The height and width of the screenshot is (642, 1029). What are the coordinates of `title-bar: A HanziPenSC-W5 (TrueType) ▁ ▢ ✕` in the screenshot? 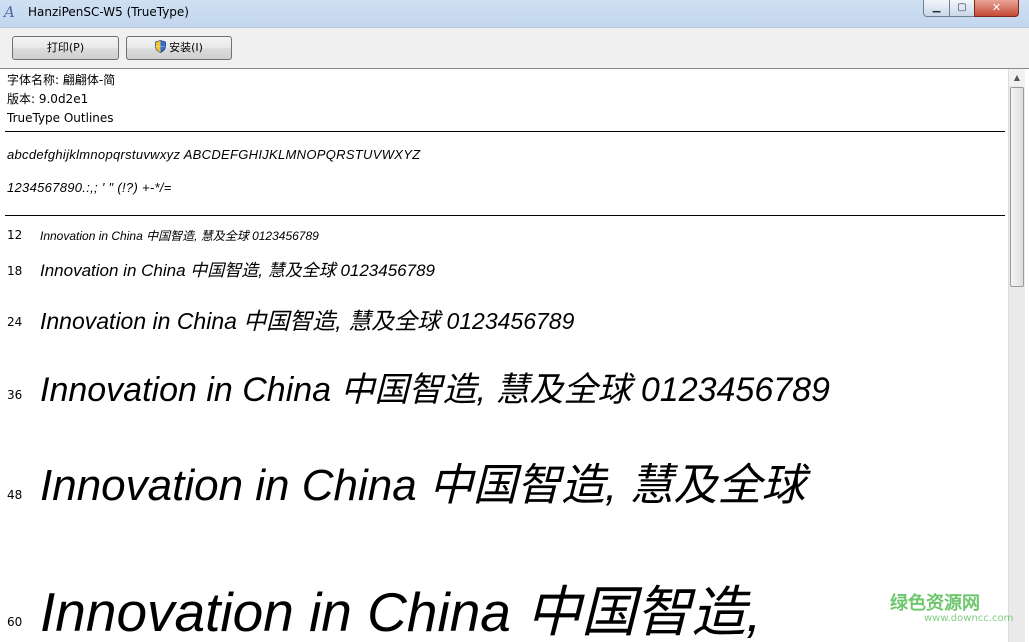 It's located at (514, 13).